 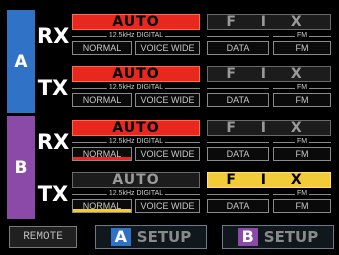 I want to click on group-b-badge: B, so click(x=21, y=167).